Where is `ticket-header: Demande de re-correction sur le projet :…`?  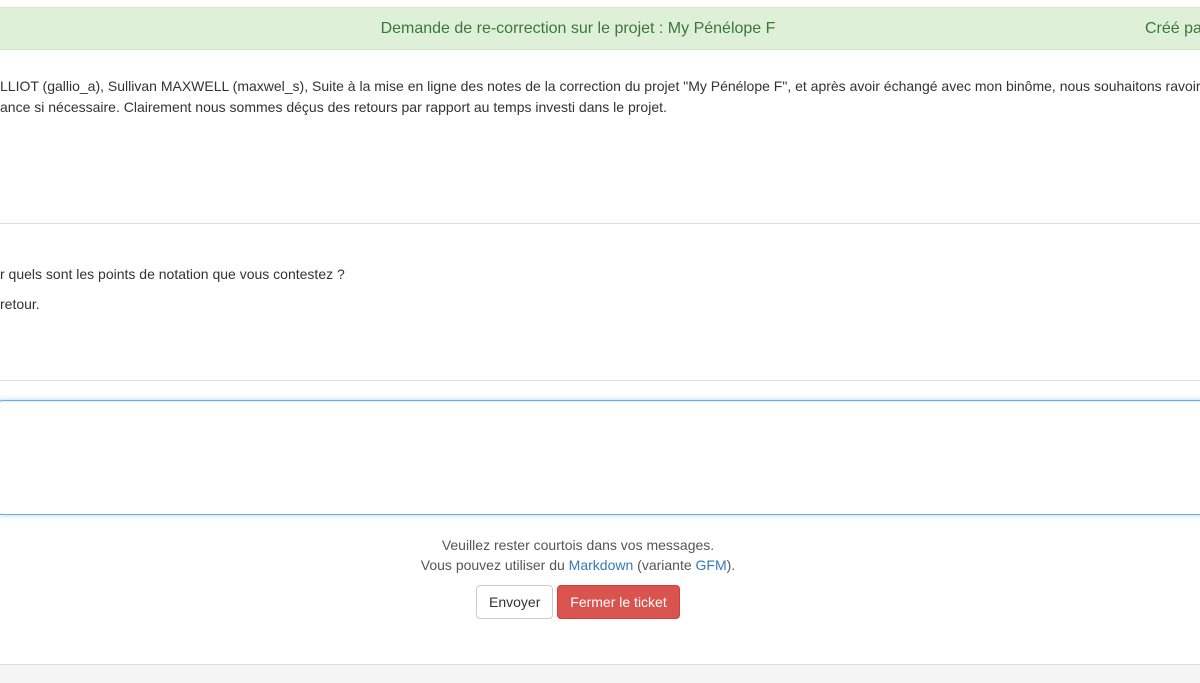 ticket-header: Demande de re-correction sur le projet :… is located at coordinates (600, 28).